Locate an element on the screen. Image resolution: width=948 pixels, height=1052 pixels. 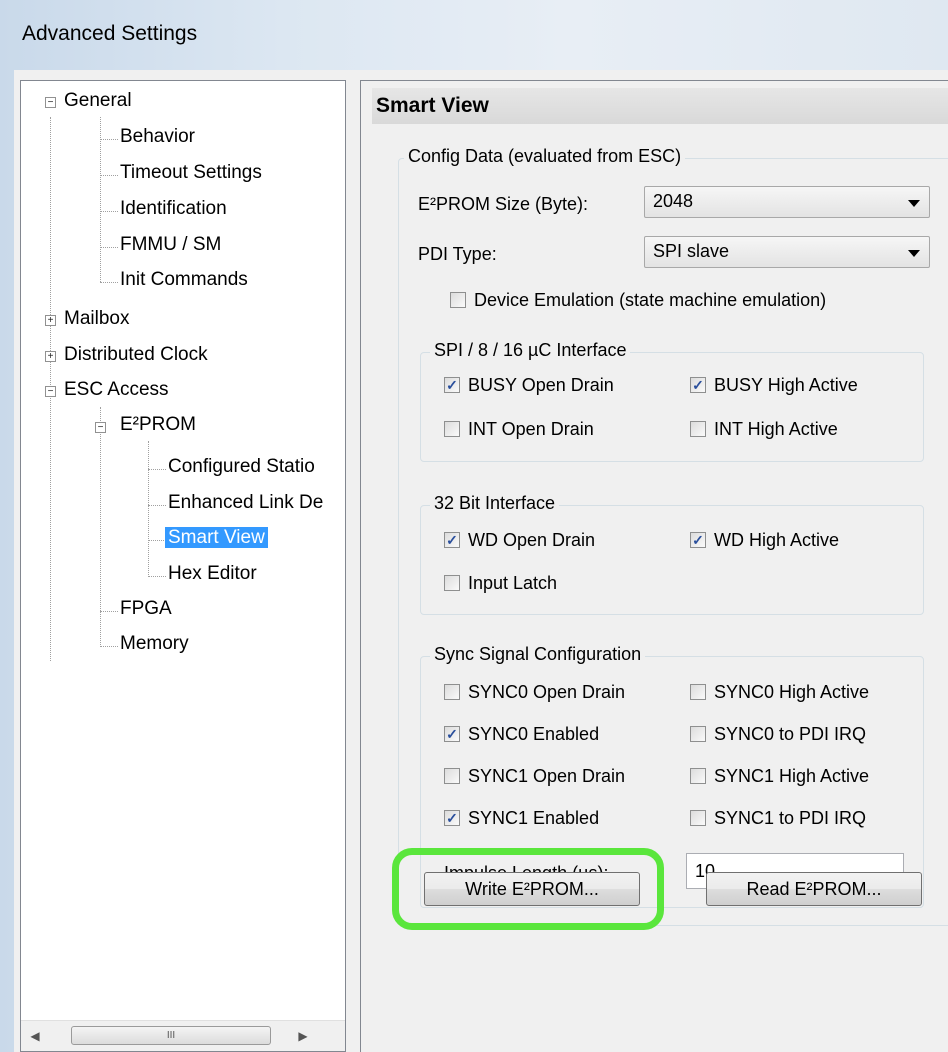
checkbox-label: SYNC1 Enabled is located at coordinates (534, 818).